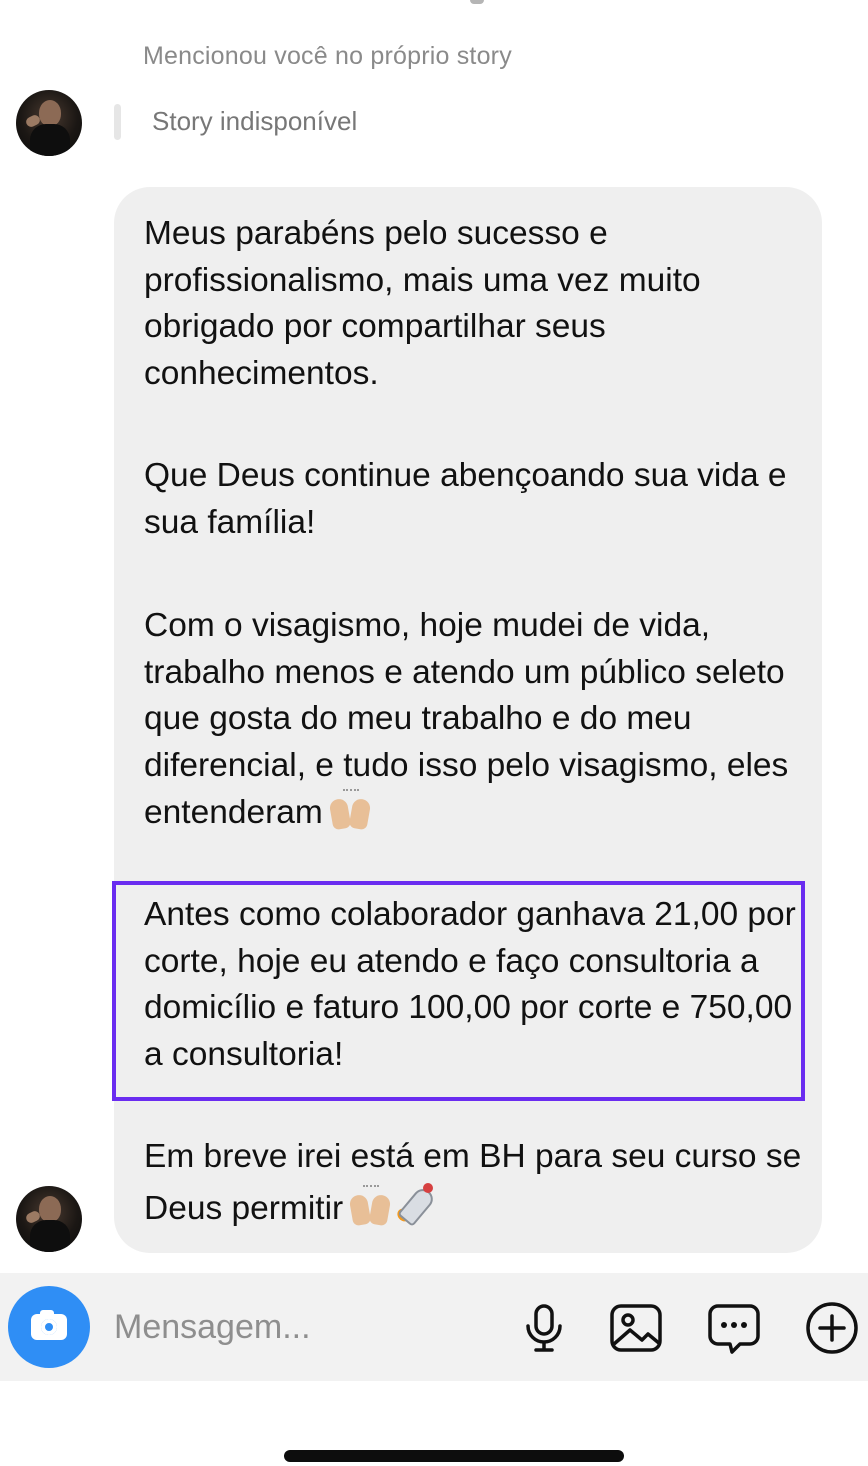 The height and width of the screenshot is (1466, 868). I want to click on camera-button, so click(49, 1327).